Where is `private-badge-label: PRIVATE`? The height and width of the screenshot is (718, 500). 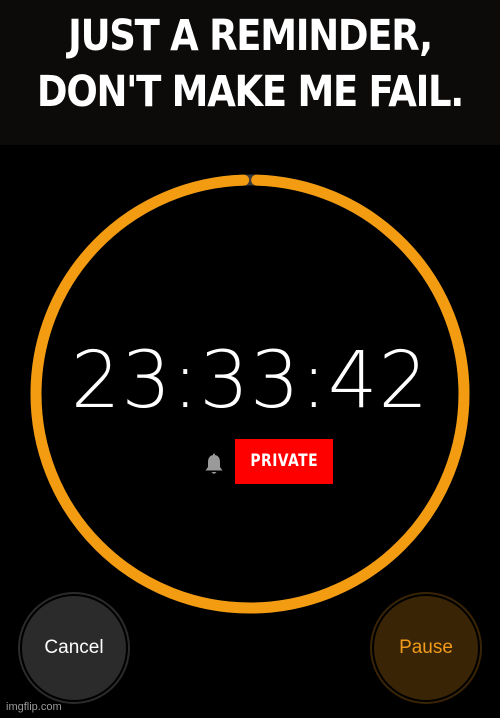 private-badge-label: PRIVATE is located at coordinates (284, 461).